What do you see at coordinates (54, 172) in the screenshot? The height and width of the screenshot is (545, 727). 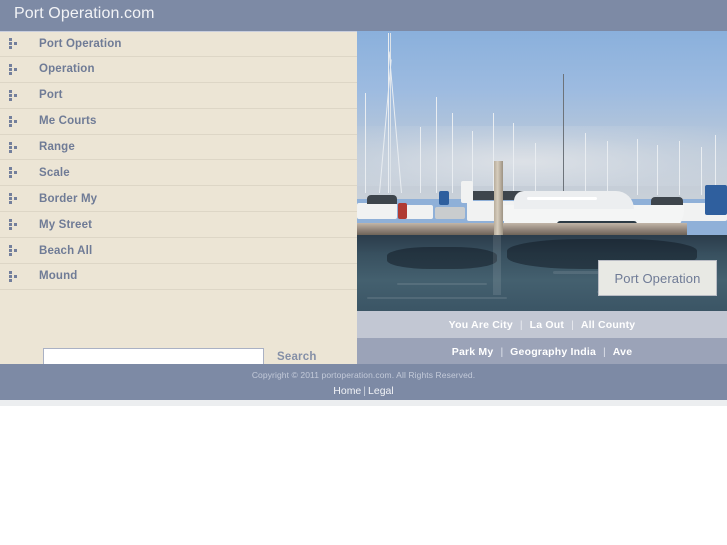 I see `sidebar-item-label: Scale` at bounding box center [54, 172].